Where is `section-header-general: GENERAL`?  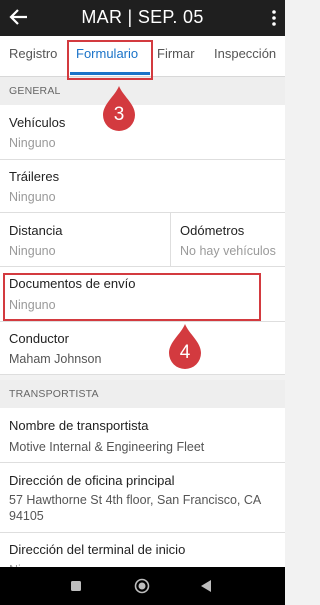
section-header-general: GENERAL is located at coordinates (142, 91).